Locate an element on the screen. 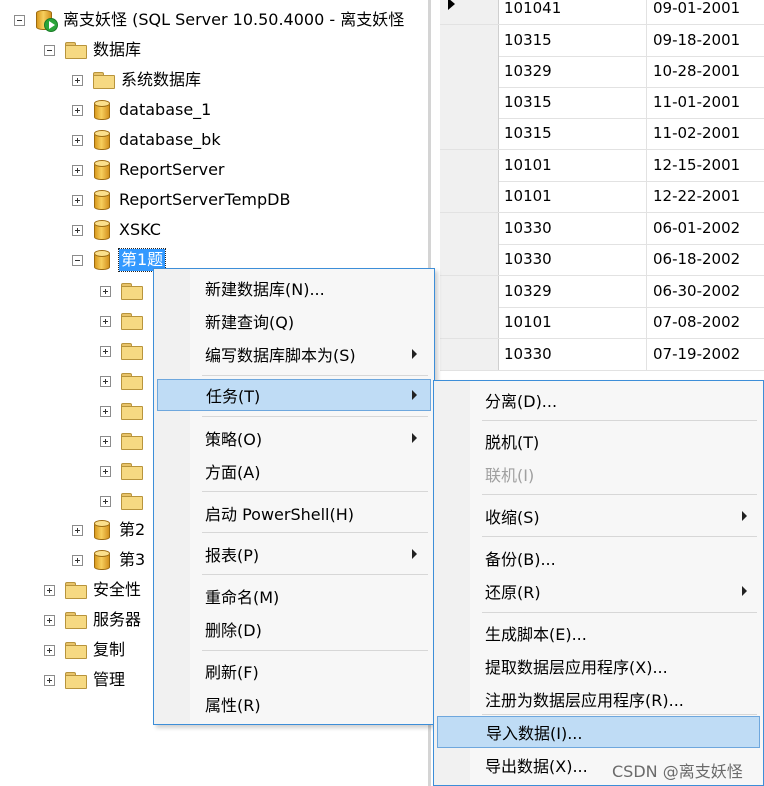 This screenshot has height=786, width=764. tree-node-replication: 复制 is located at coordinates (84, 650).